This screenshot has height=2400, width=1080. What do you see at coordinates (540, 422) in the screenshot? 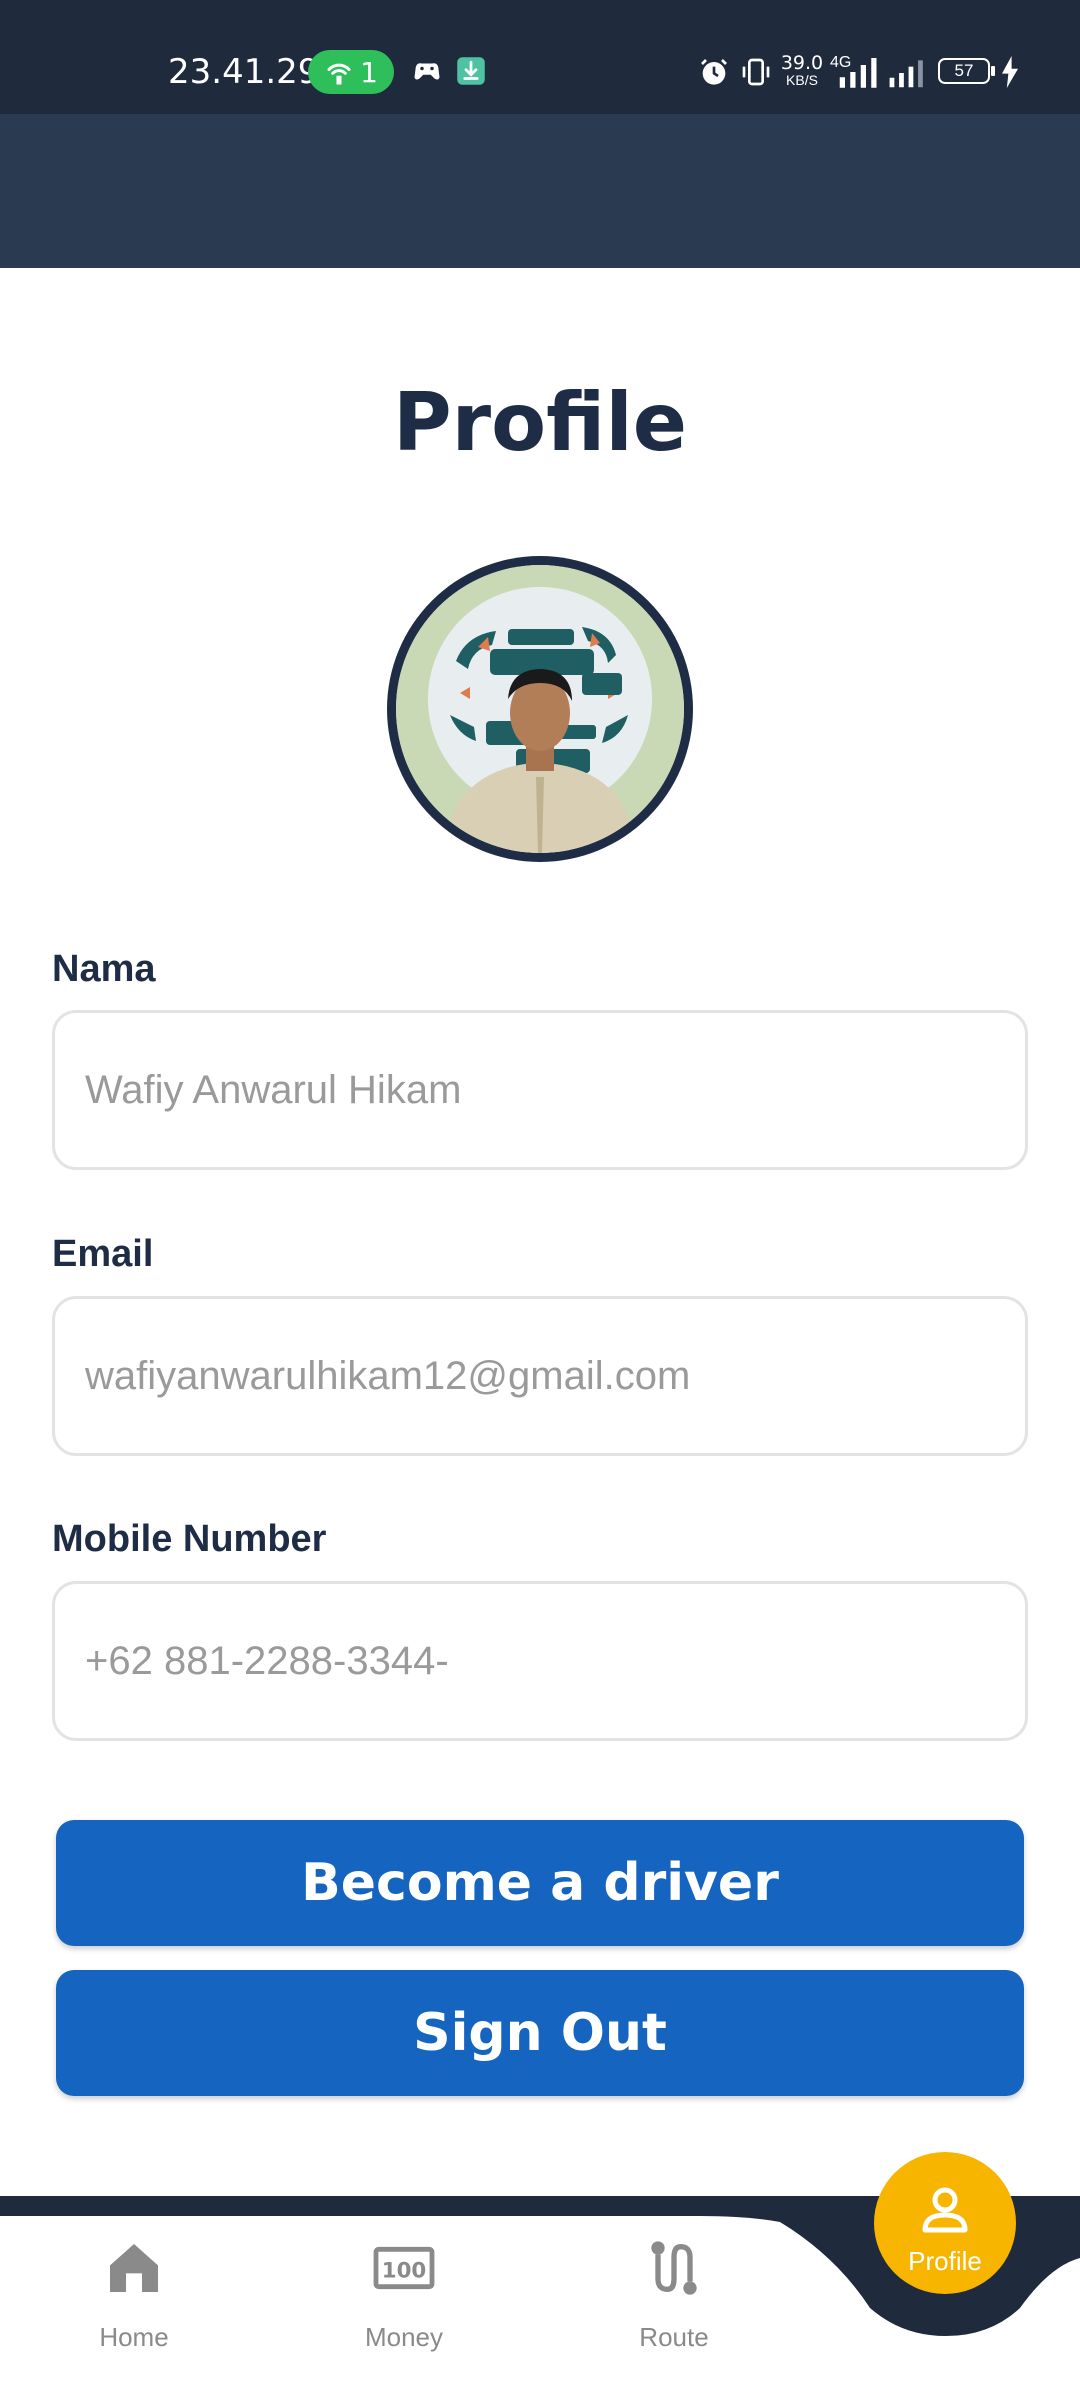
I see `page-title: Profile` at bounding box center [540, 422].